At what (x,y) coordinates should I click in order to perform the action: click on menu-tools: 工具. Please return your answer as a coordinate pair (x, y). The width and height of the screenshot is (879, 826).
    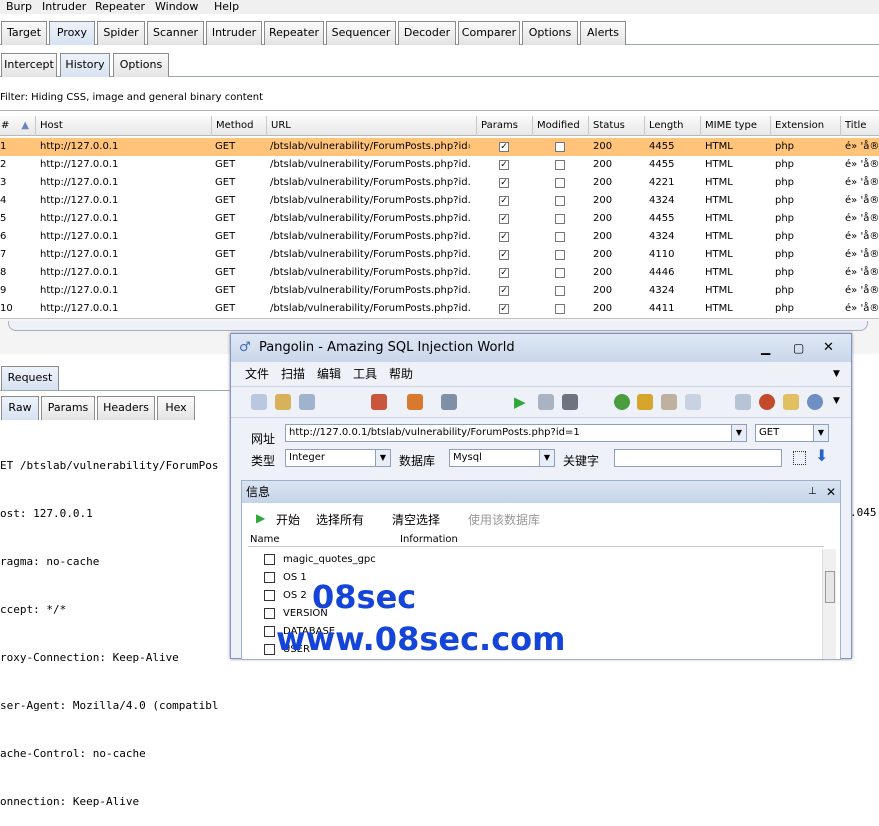
    Looking at the image, I should click on (365, 374).